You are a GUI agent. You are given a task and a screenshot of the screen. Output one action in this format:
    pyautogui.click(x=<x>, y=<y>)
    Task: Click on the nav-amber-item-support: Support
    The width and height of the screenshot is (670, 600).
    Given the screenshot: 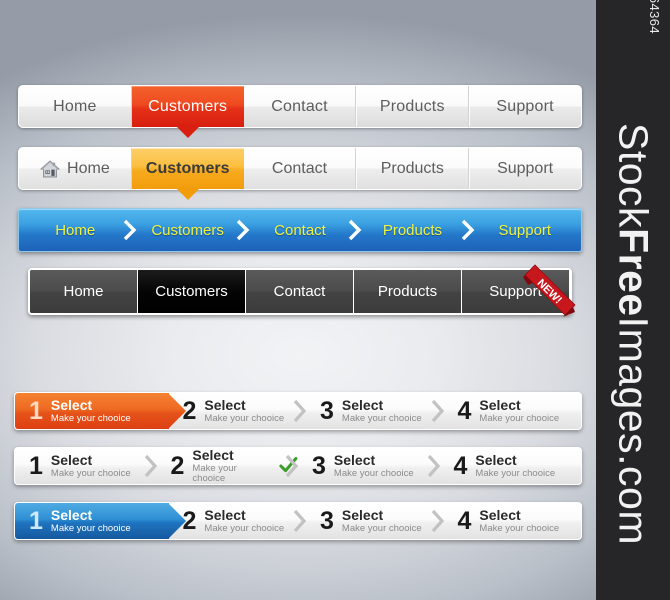 What is the action you would take?
    pyautogui.click(x=525, y=168)
    